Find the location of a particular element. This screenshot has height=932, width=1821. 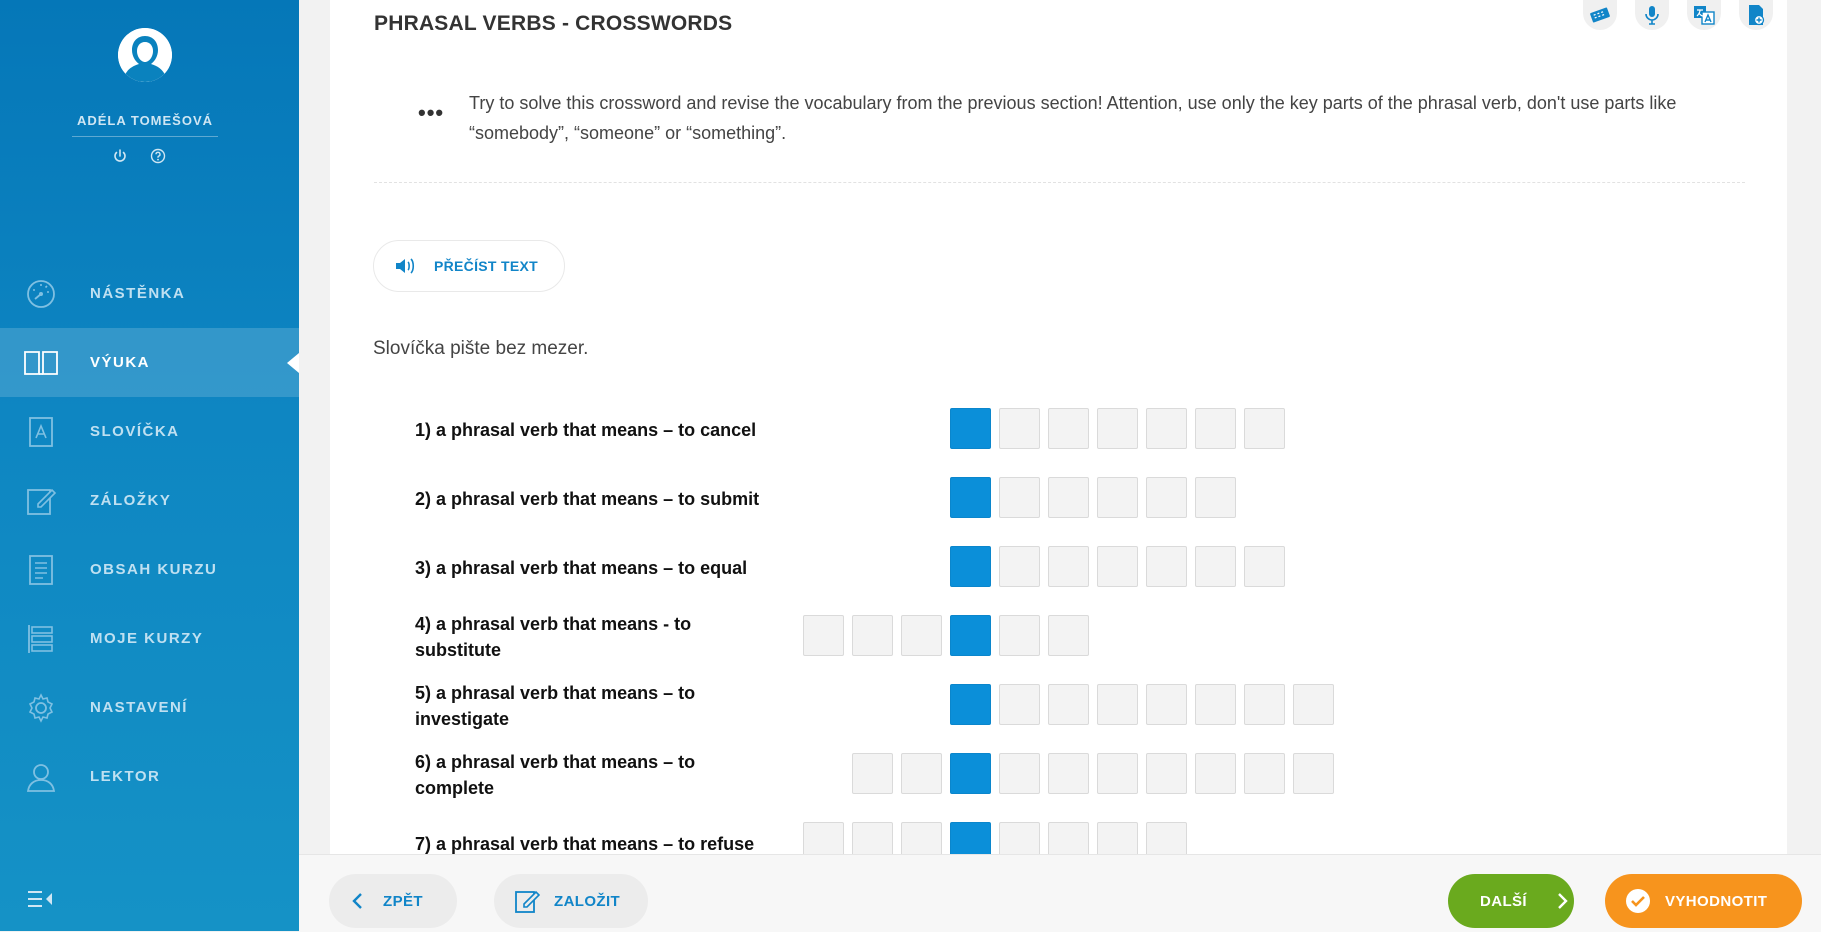

microphone-button is located at coordinates (1652, 15).